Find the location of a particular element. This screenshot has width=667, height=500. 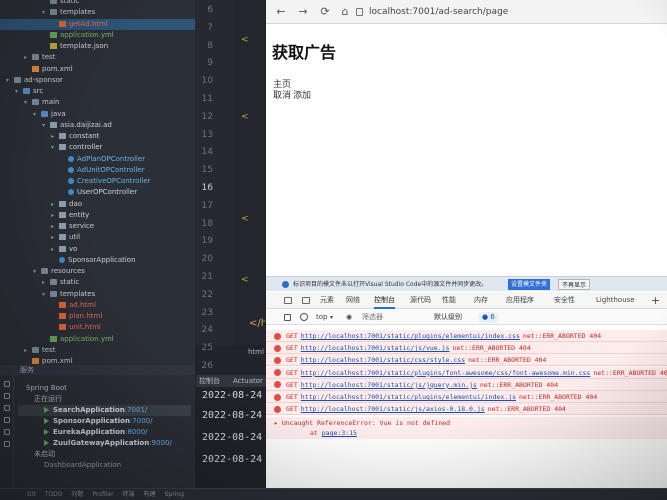

tree-item: ad.html is located at coordinates (97, 305).